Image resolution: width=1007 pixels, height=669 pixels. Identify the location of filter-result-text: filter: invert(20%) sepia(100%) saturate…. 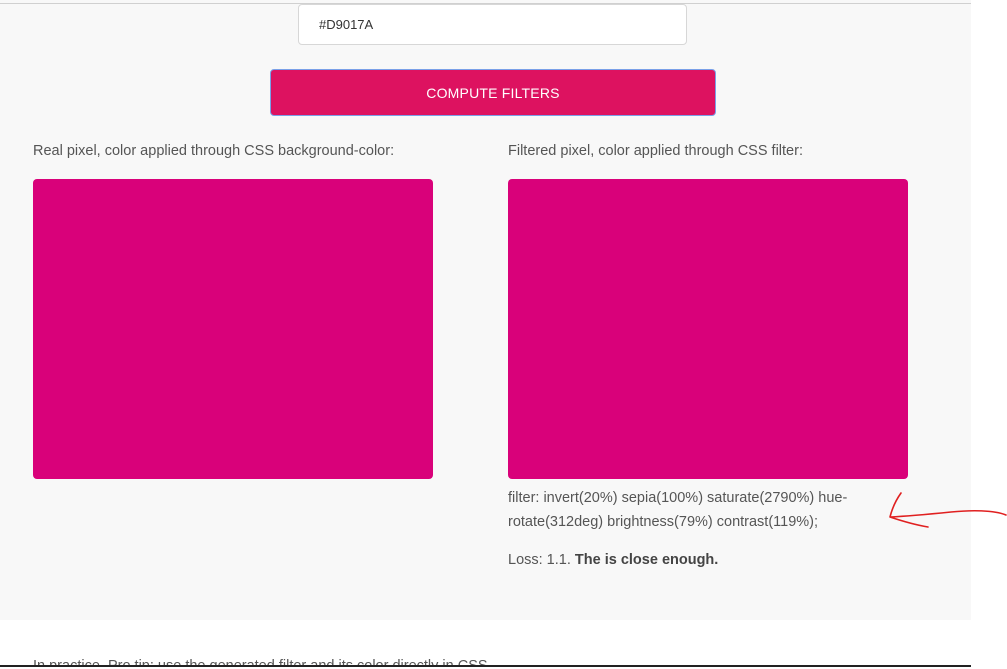
(678, 510).